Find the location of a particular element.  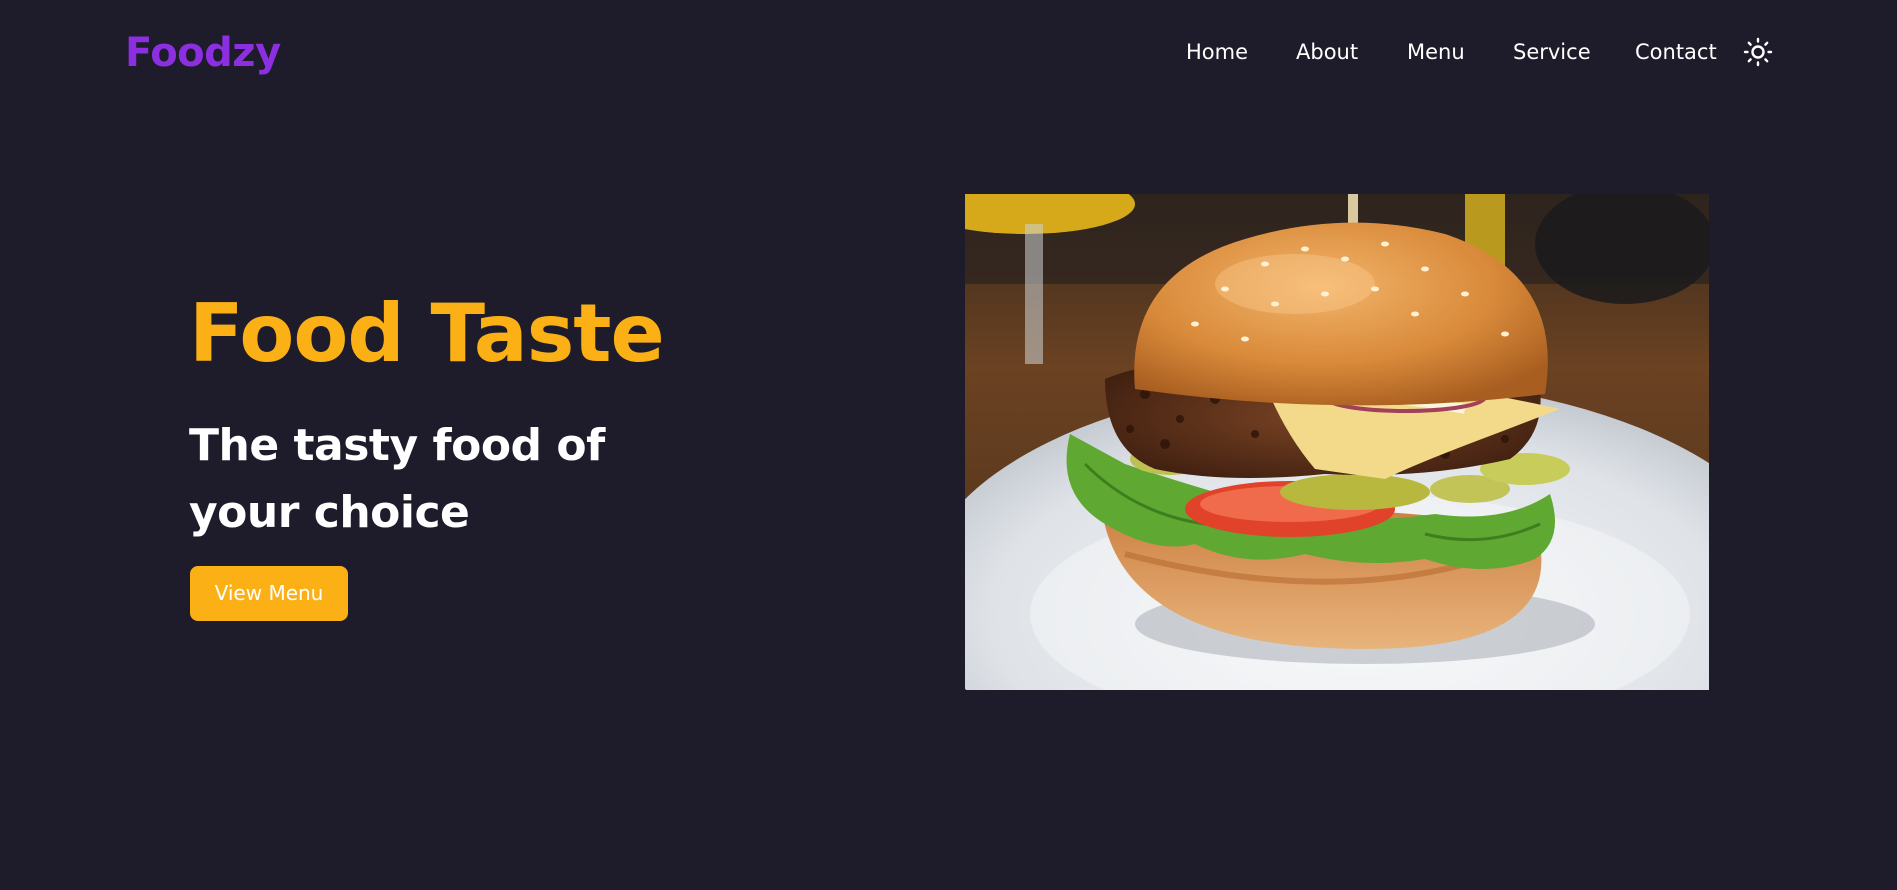

nav-link-home: Home is located at coordinates (1217, 52).